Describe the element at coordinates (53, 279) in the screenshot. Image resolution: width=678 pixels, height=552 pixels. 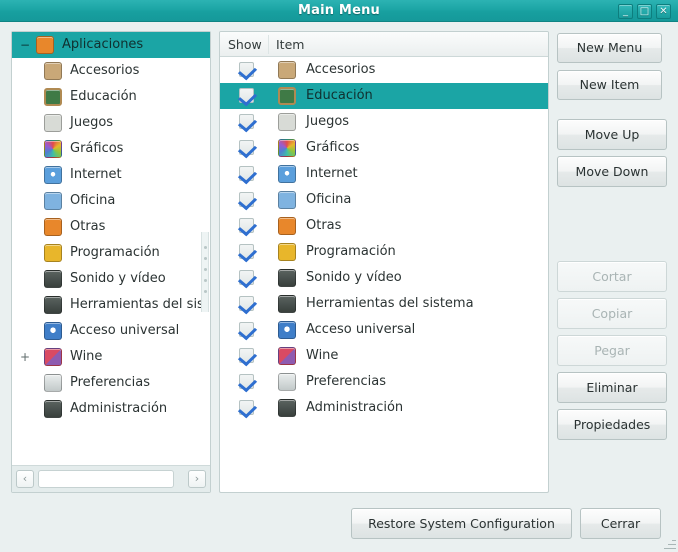
I see `sound-video-icon` at that location.